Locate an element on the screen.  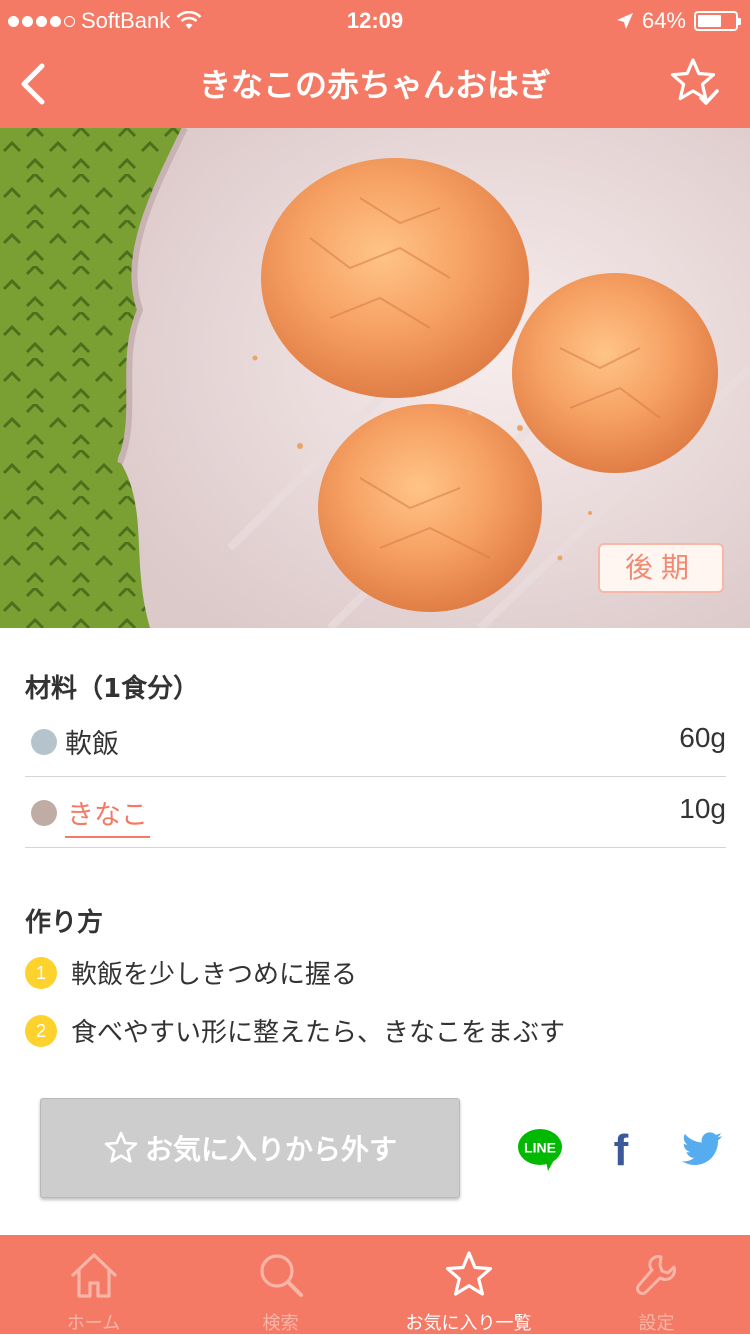
tab-bar: ホーム 検索 お気に入り一覧 設定 is located at coordinates (375, 1284).